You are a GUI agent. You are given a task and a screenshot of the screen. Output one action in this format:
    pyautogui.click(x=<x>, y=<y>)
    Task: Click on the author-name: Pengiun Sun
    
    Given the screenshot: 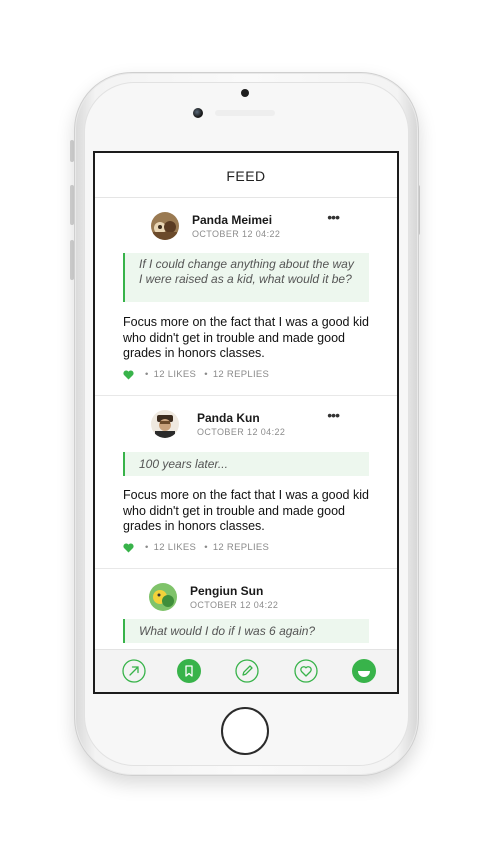 What is the action you would take?
    pyautogui.click(x=226, y=591)
    